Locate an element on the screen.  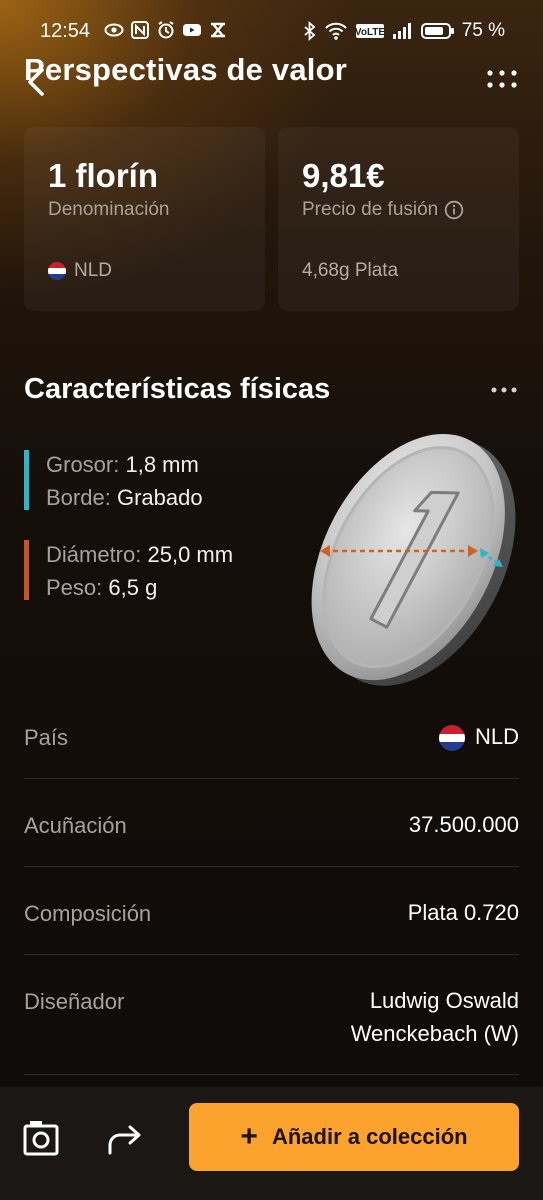
alarm-icon is located at coordinates (166, 30).